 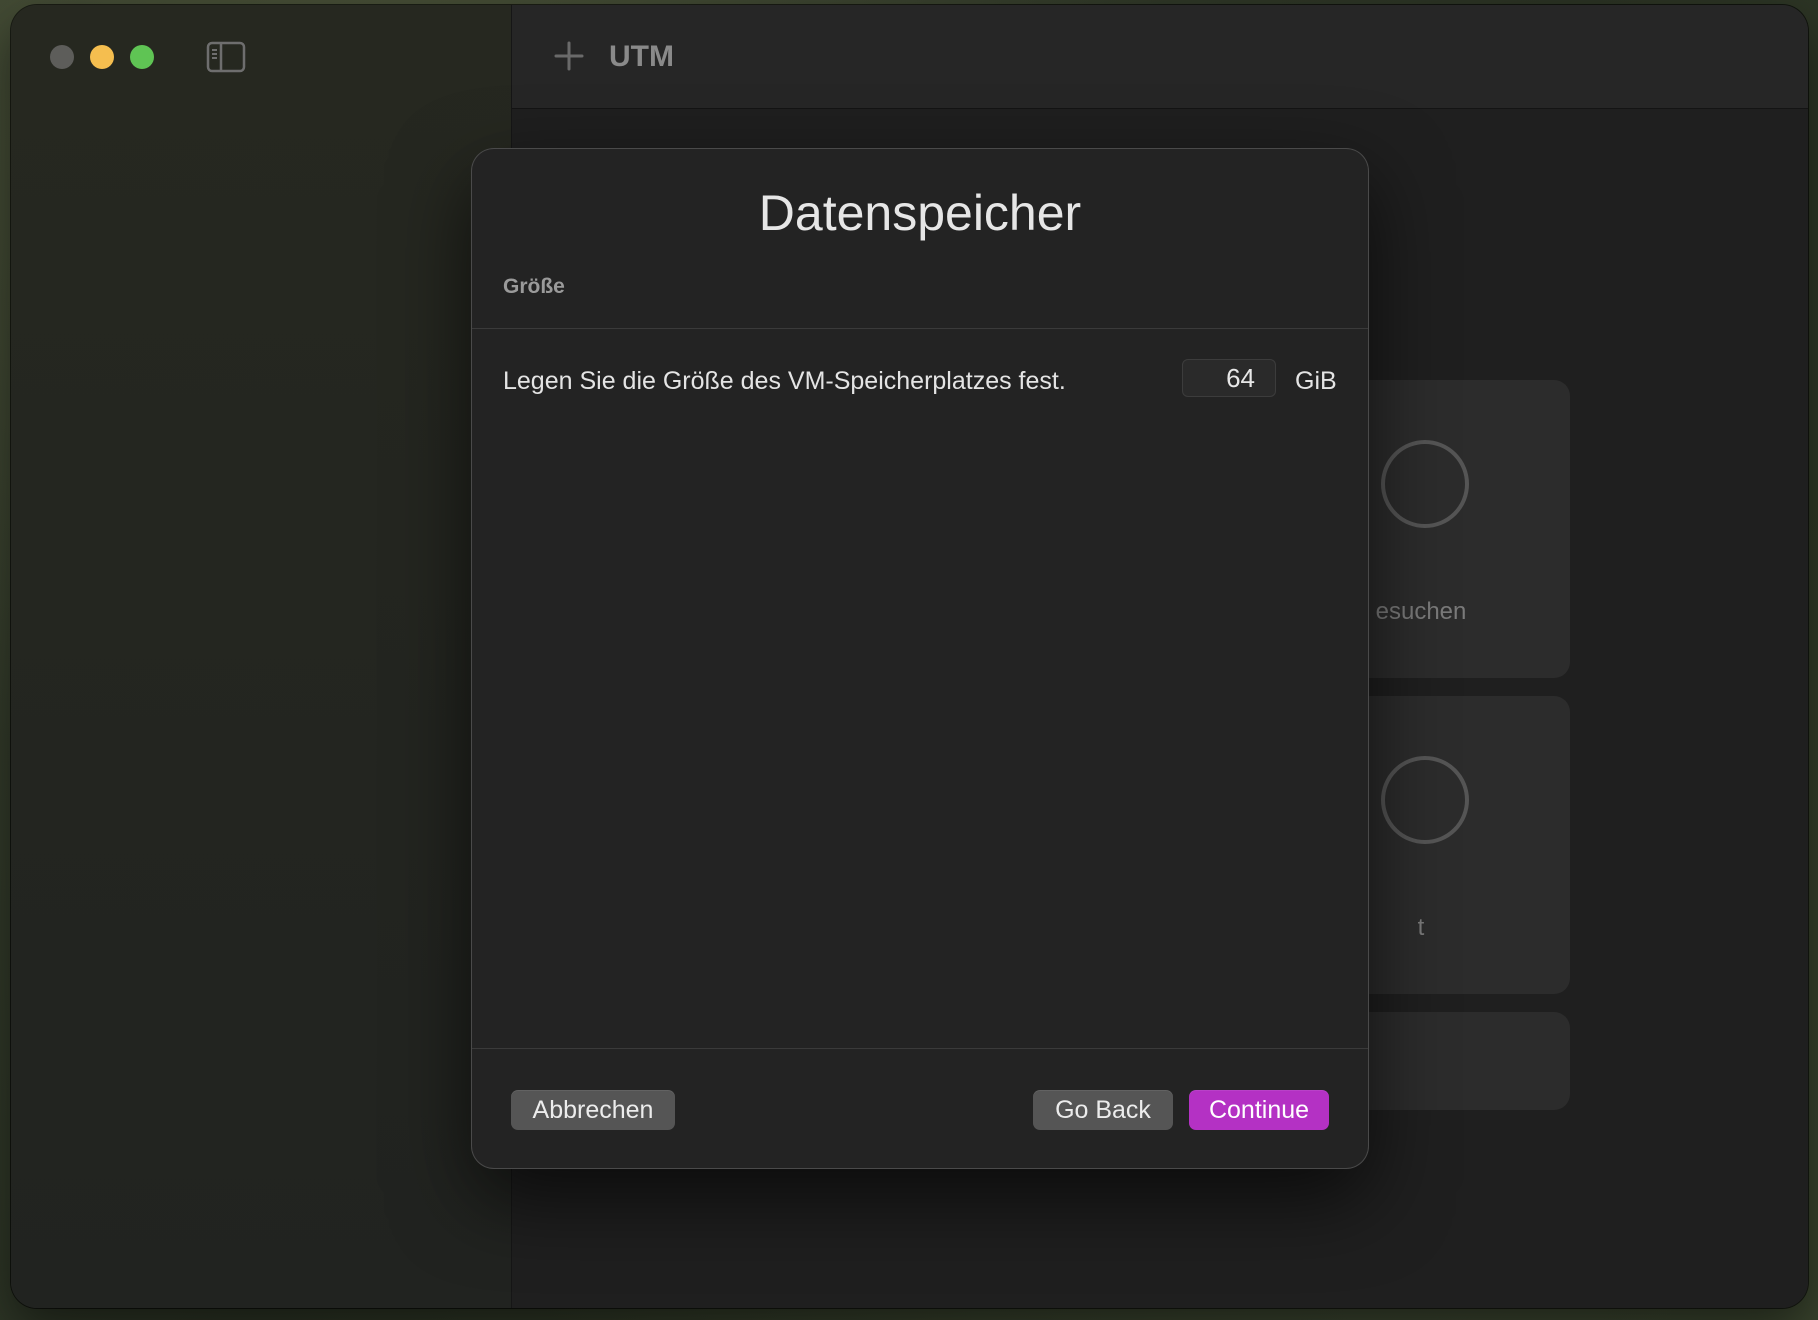 What do you see at coordinates (102, 57) in the screenshot?
I see `minimize-window-button` at bounding box center [102, 57].